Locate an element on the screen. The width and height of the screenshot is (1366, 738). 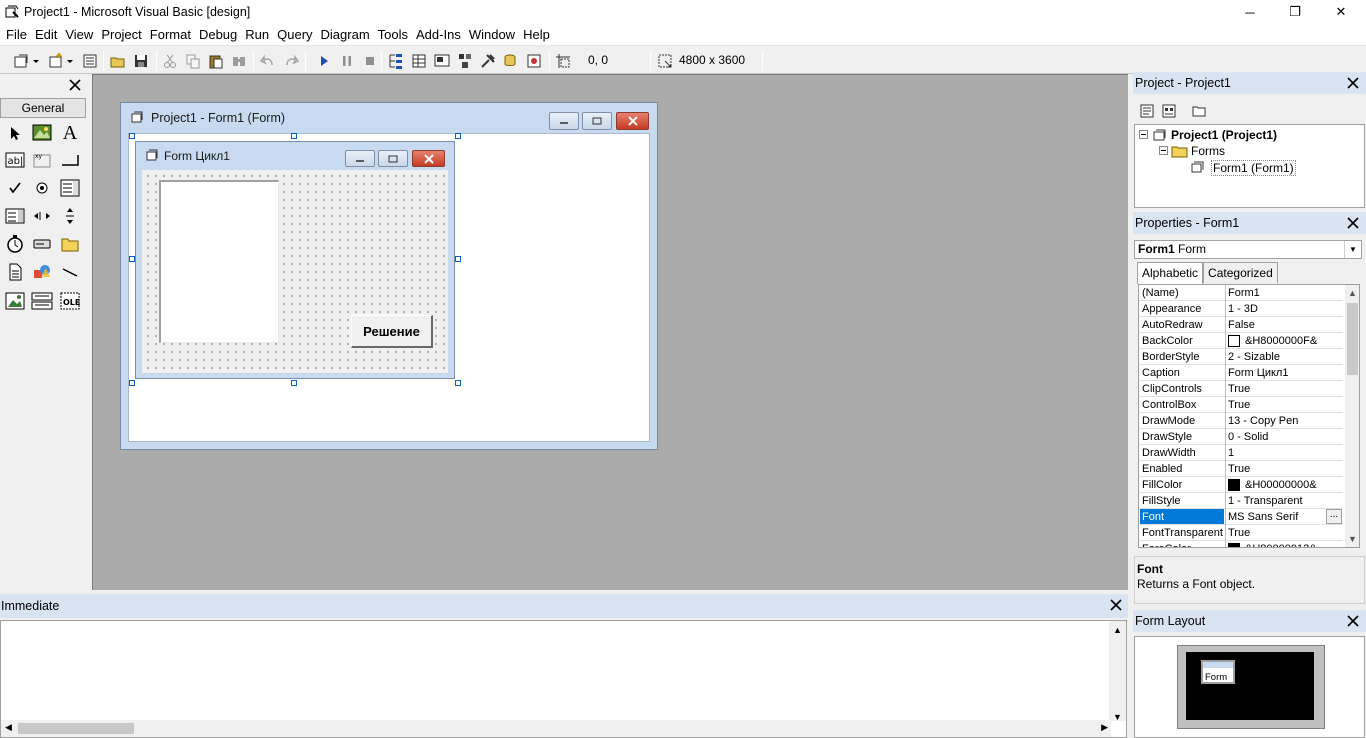
data-tool-icon is located at coordinates (42, 301).